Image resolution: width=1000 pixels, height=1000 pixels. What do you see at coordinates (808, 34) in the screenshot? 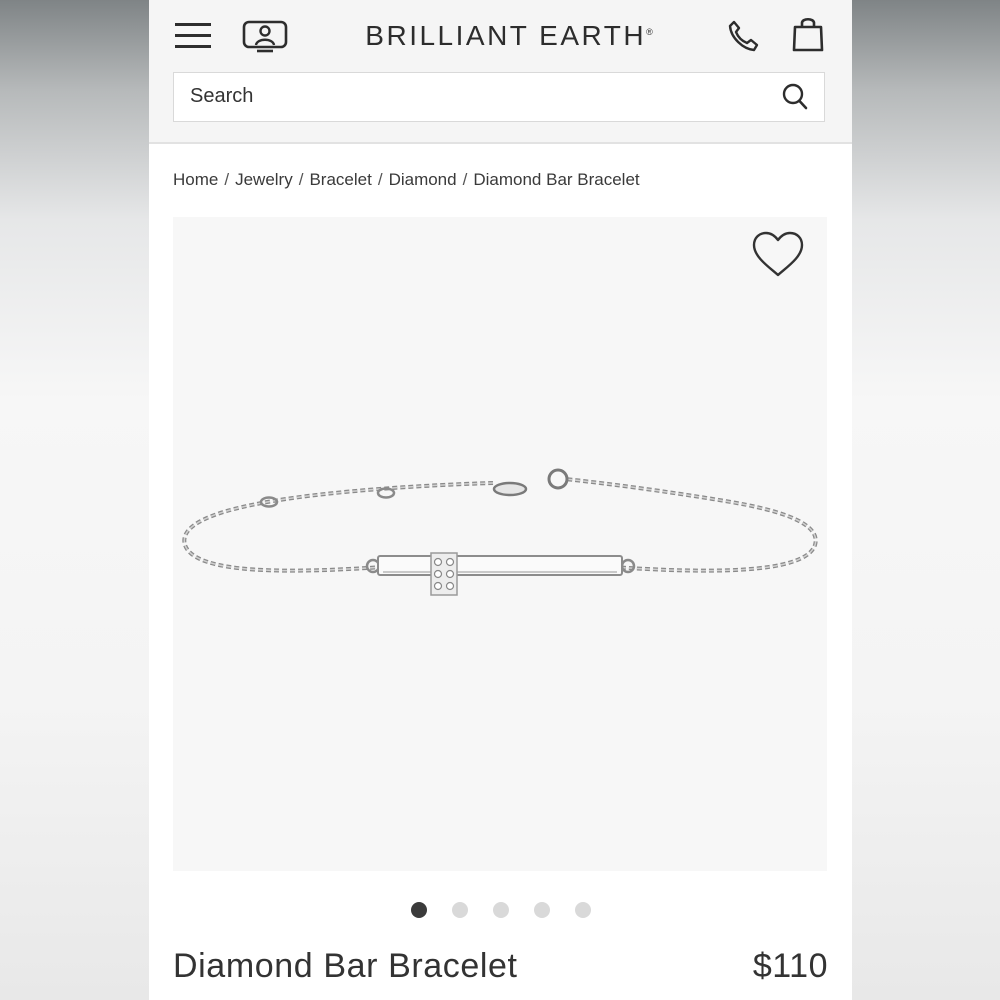
I see `shopping-bag-icon` at bounding box center [808, 34].